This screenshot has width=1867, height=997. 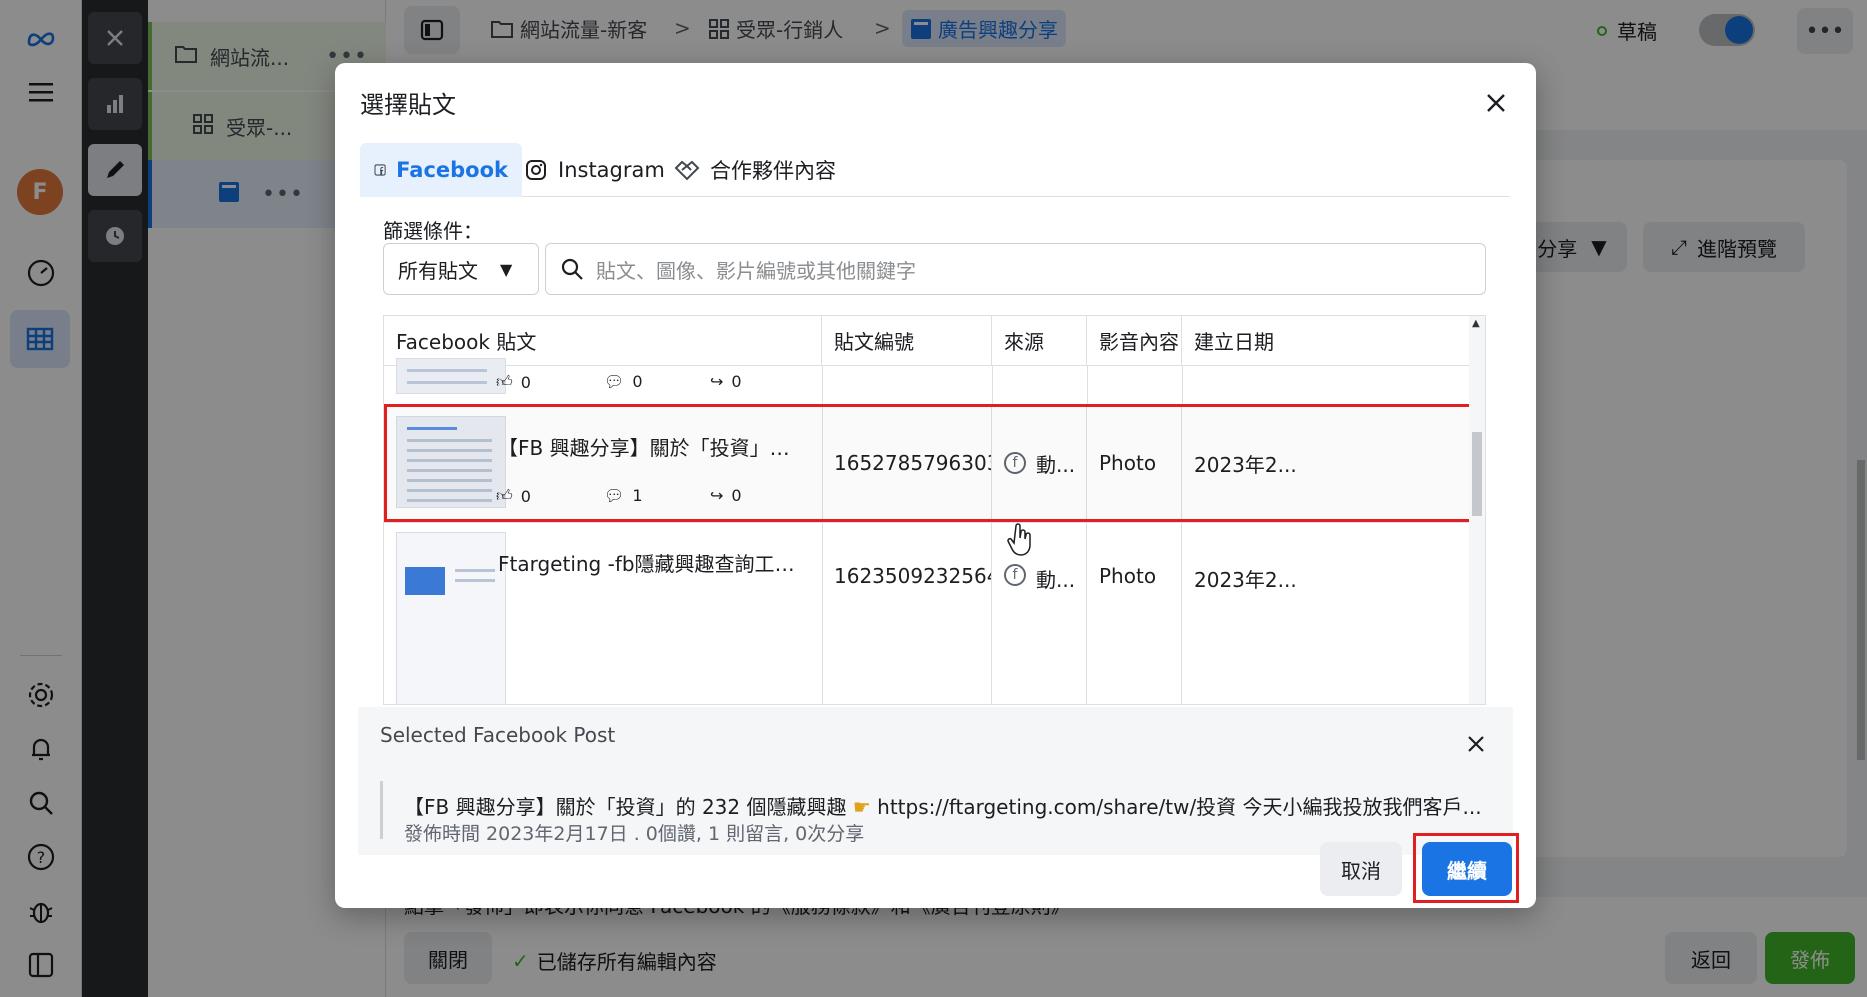 What do you see at coordinates (513, 382) in the screenshot?
I see `likes-count: 👍︎ 0` at bounding box center [513, 382].